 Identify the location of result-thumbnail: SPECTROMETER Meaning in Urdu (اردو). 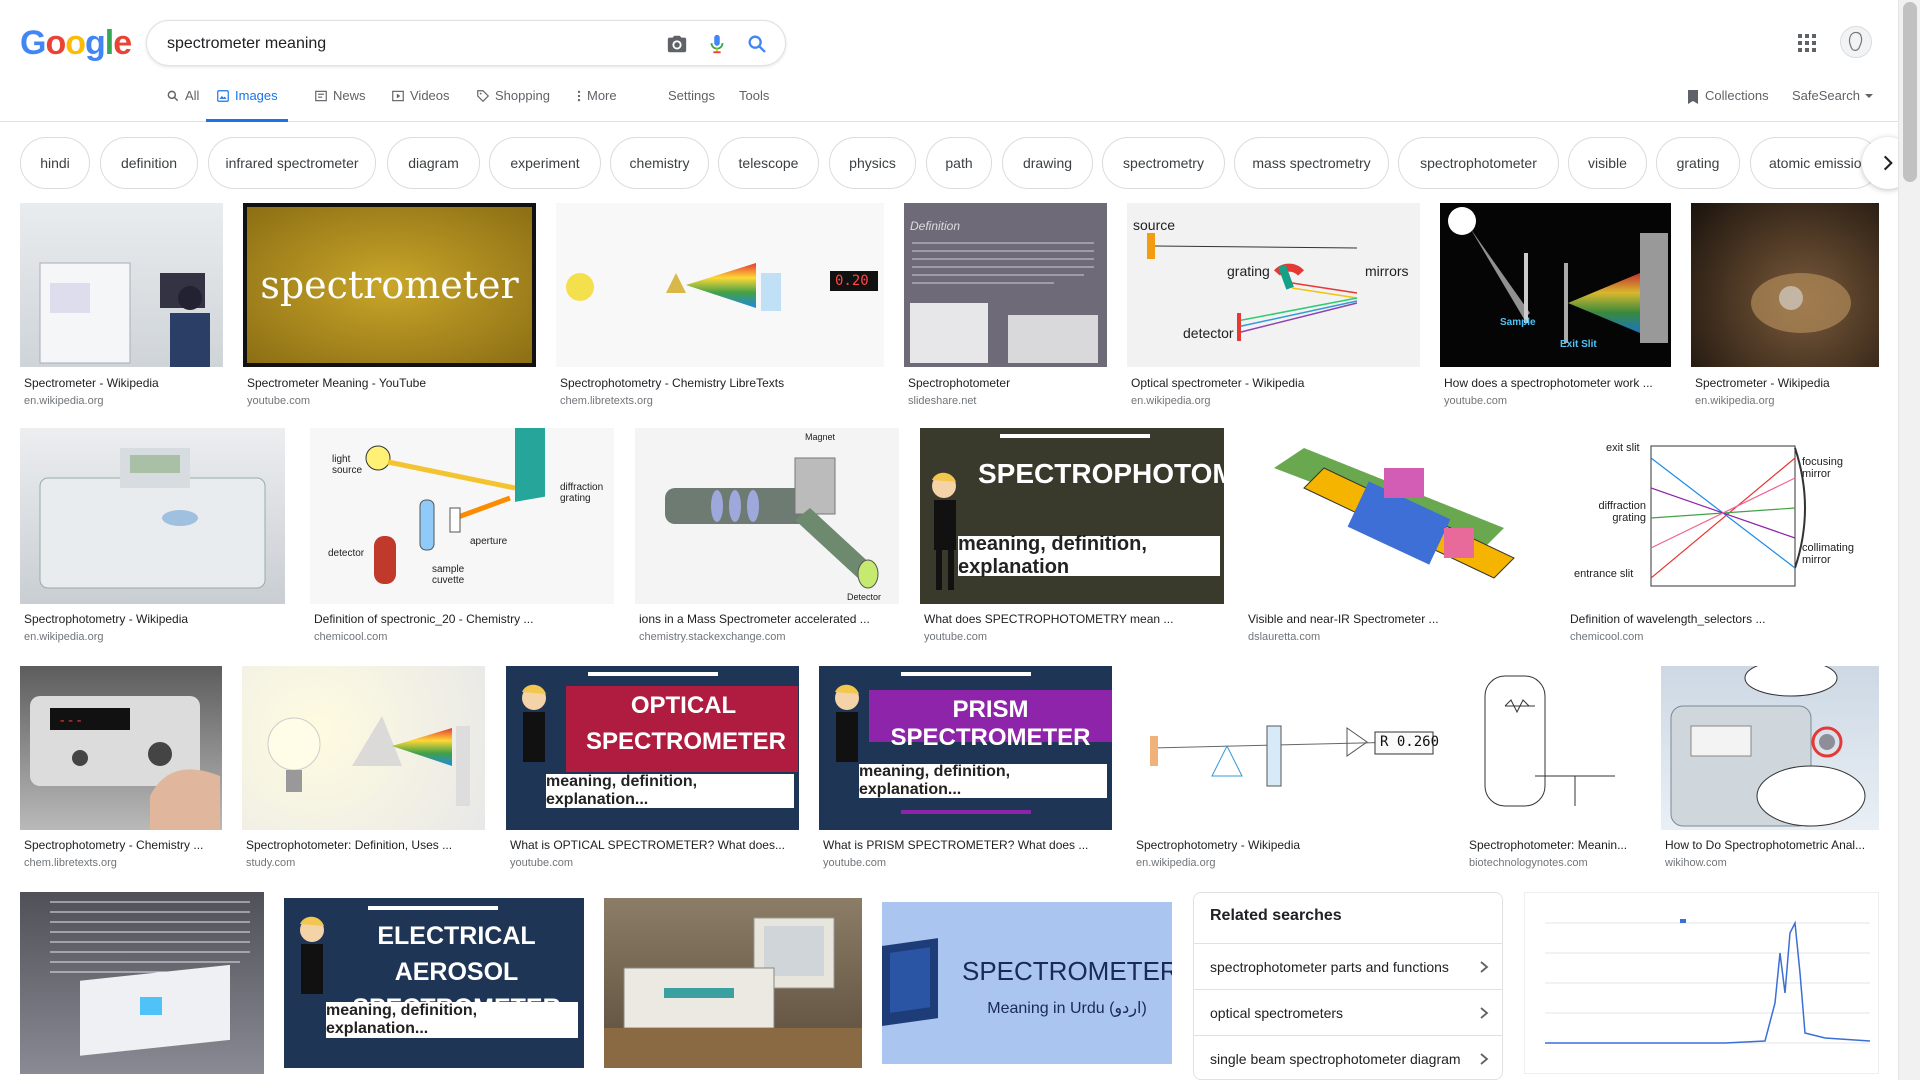
(1027, 983).